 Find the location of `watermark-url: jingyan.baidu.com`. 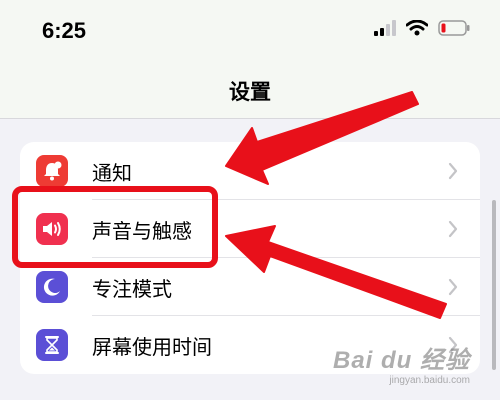

watermark-url: jingyan.baidu.com is located at coordinates (429, 380).